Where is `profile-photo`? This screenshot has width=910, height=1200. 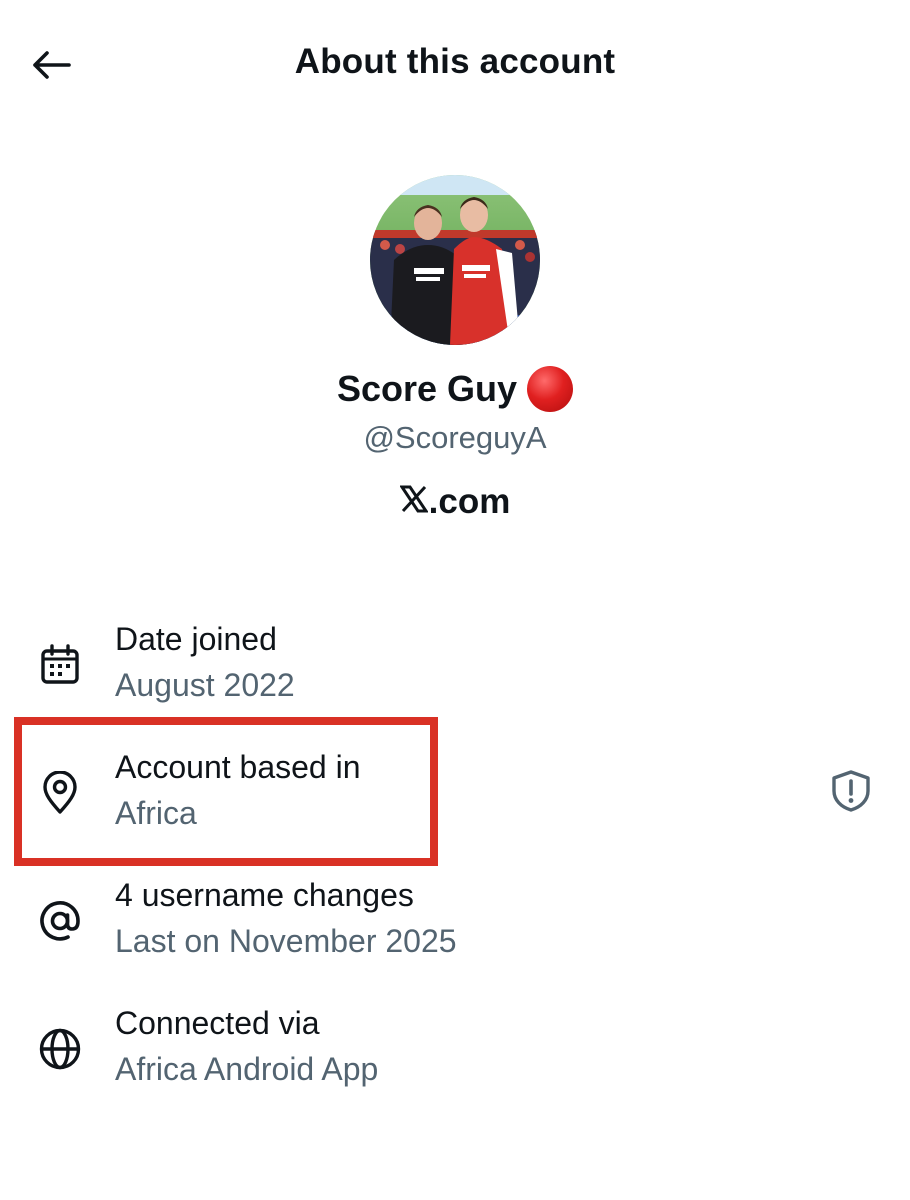
profile-photo is located at coordinates (455, 260).